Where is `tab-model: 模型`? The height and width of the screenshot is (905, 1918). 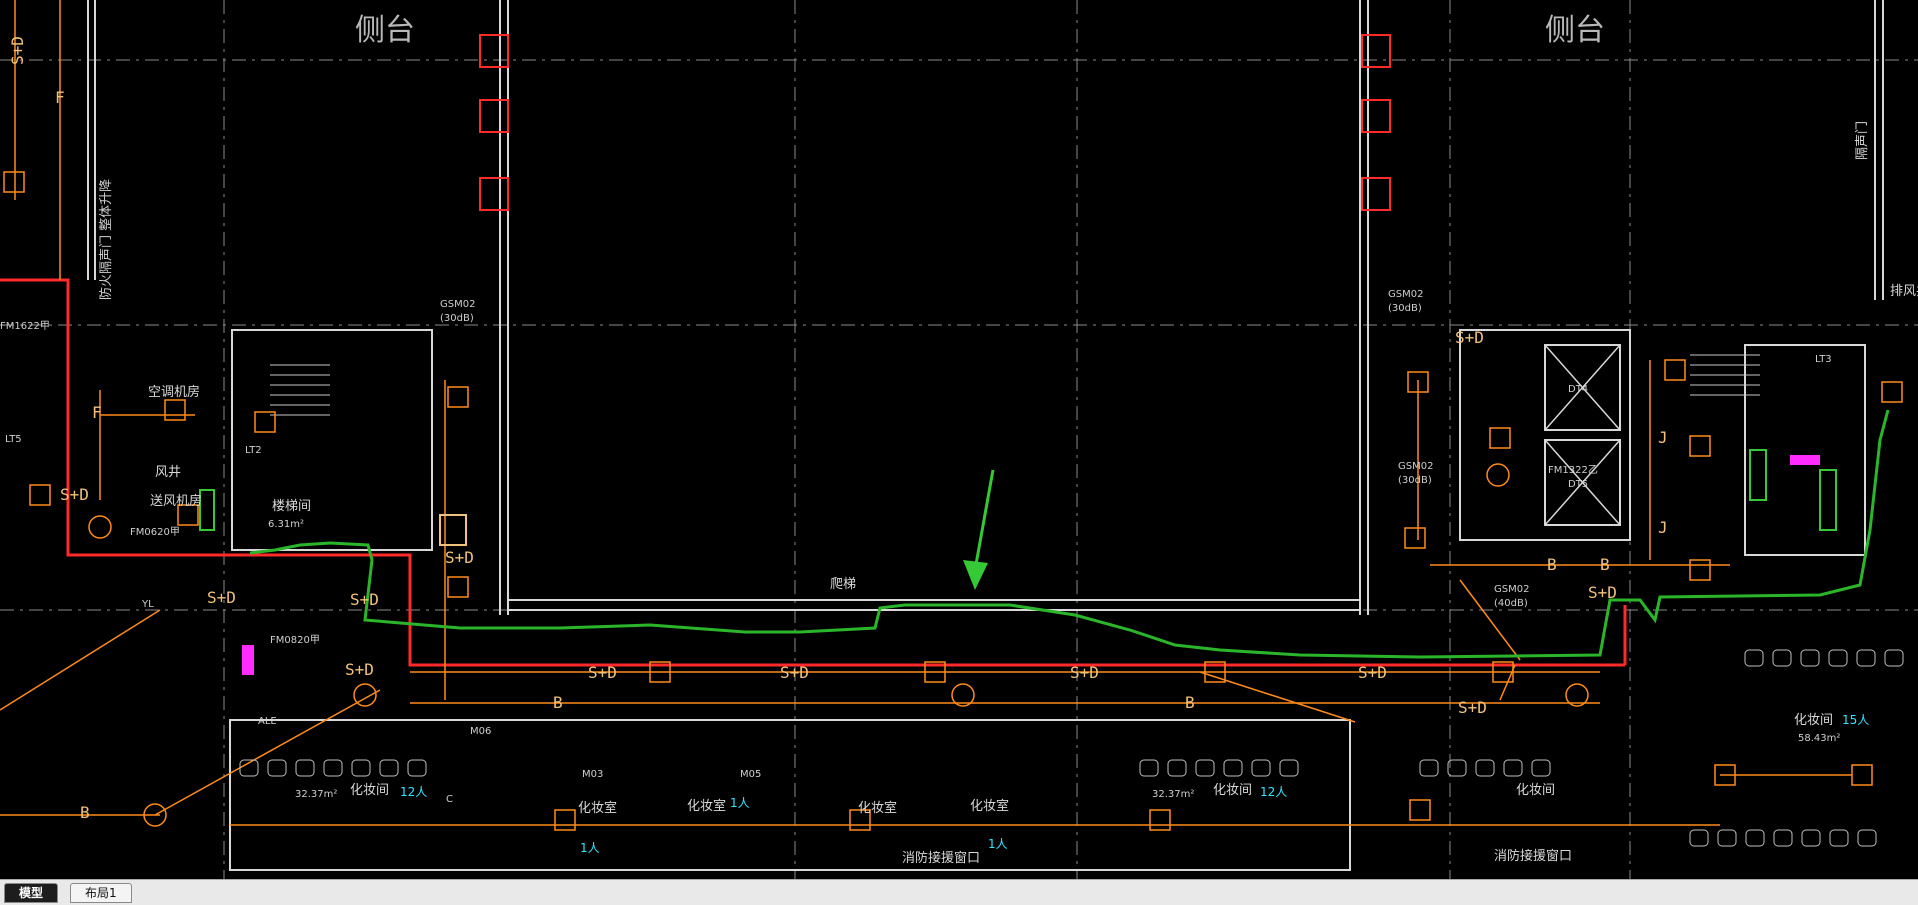
tab-model: 模型 is located at coordinates (31, 893).